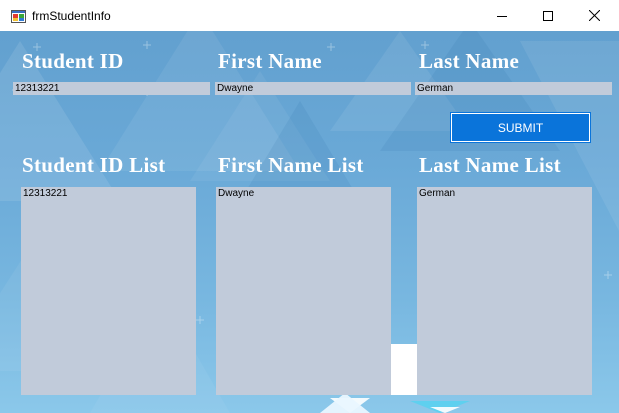 This screenshot has height=413, width=619. Describe the element at coordinates (513, 88) in the screenshot. I see `last-name-field` at that location.